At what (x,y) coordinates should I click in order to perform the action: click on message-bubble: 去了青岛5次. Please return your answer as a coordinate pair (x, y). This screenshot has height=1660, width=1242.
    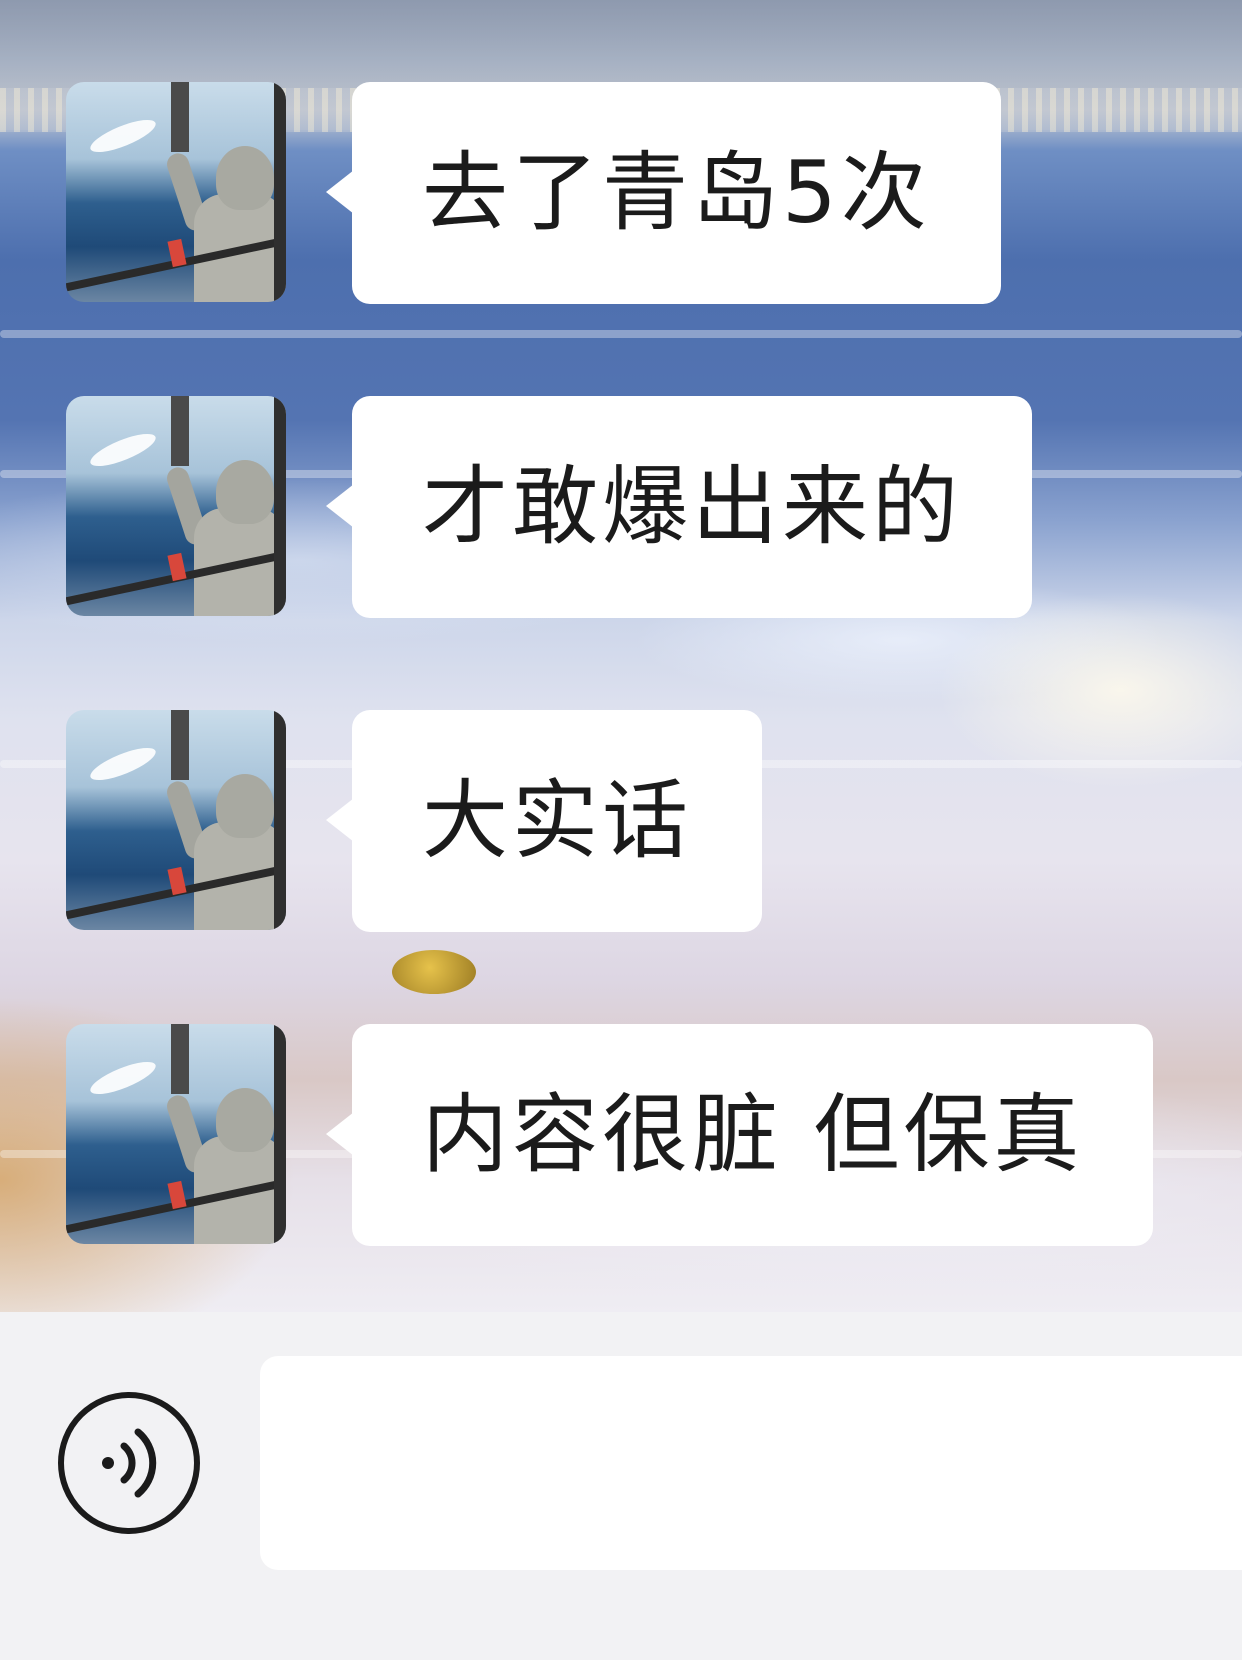
    Looking at the image, I should click on (663, 193).